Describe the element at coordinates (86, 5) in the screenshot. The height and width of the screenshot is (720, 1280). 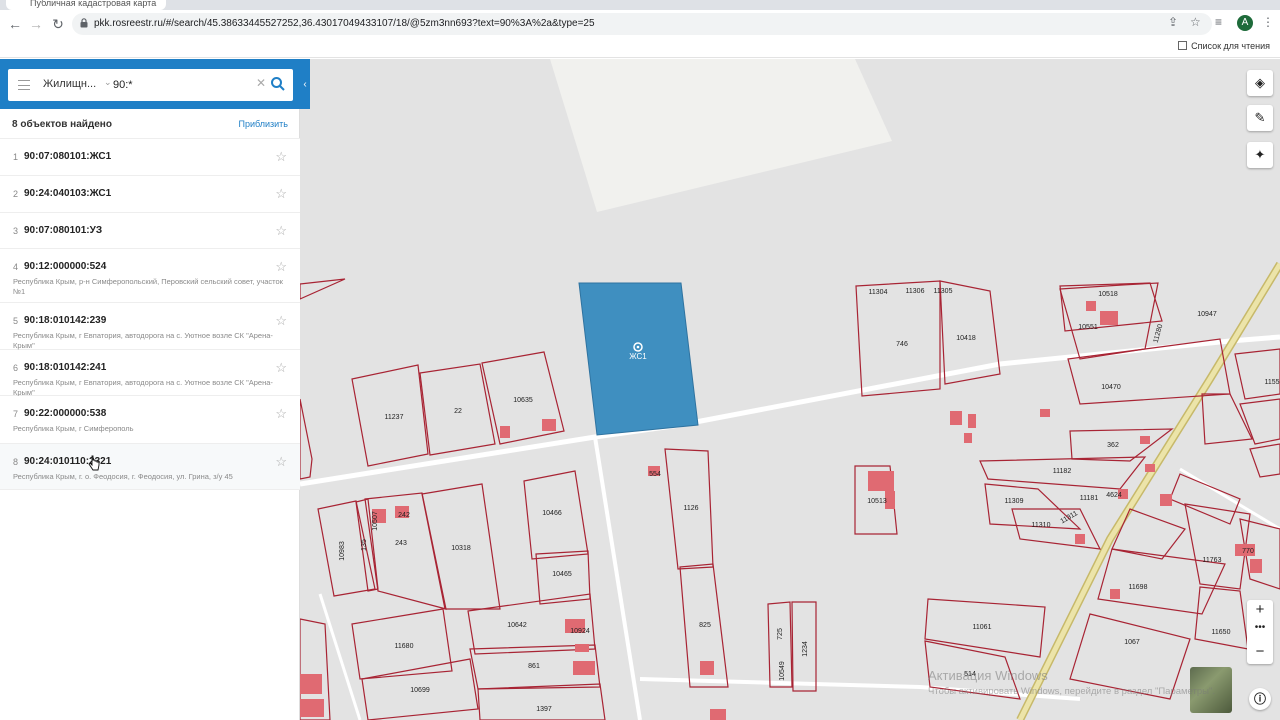
I see `browser-tab: Публичная кадастровая карта` at that location.